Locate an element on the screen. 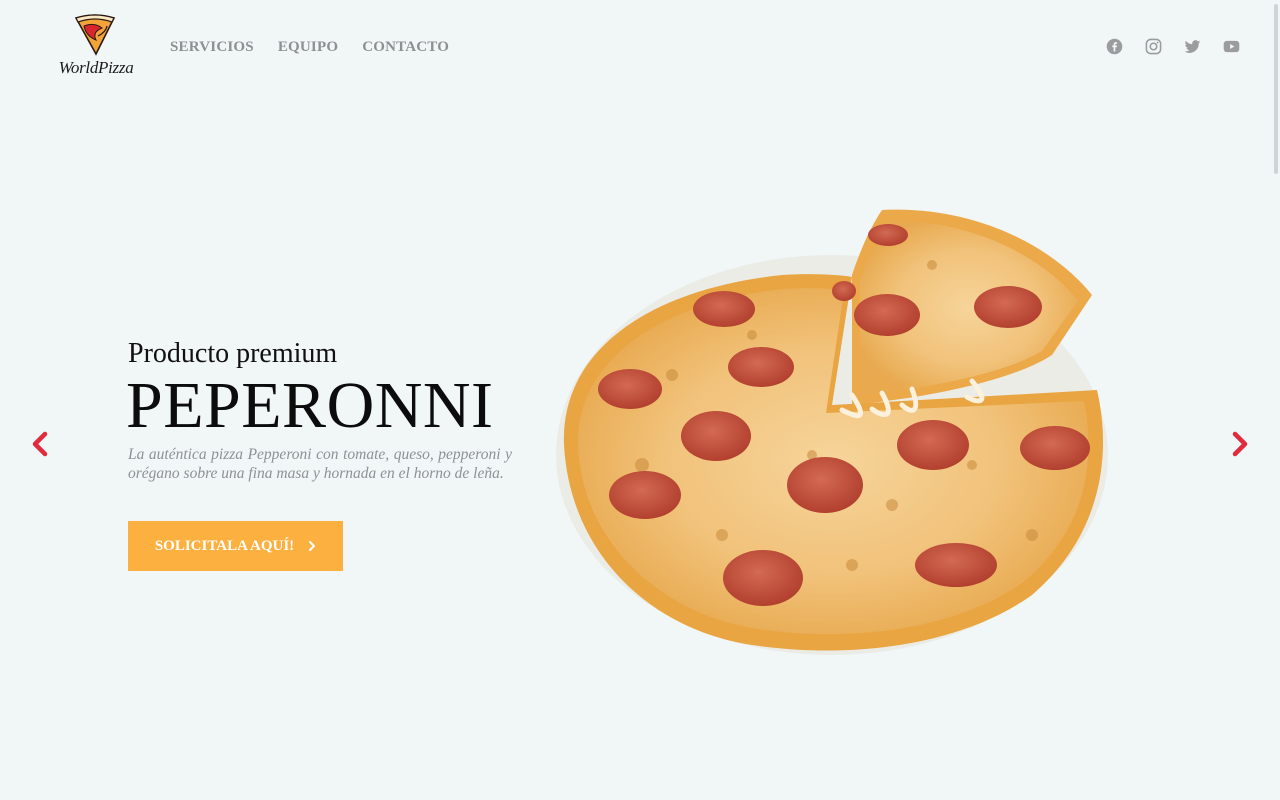 The height and width of the screenshot is (800, 1280). carousel-prev-arrow-icon is located at coordinates (40, 444).